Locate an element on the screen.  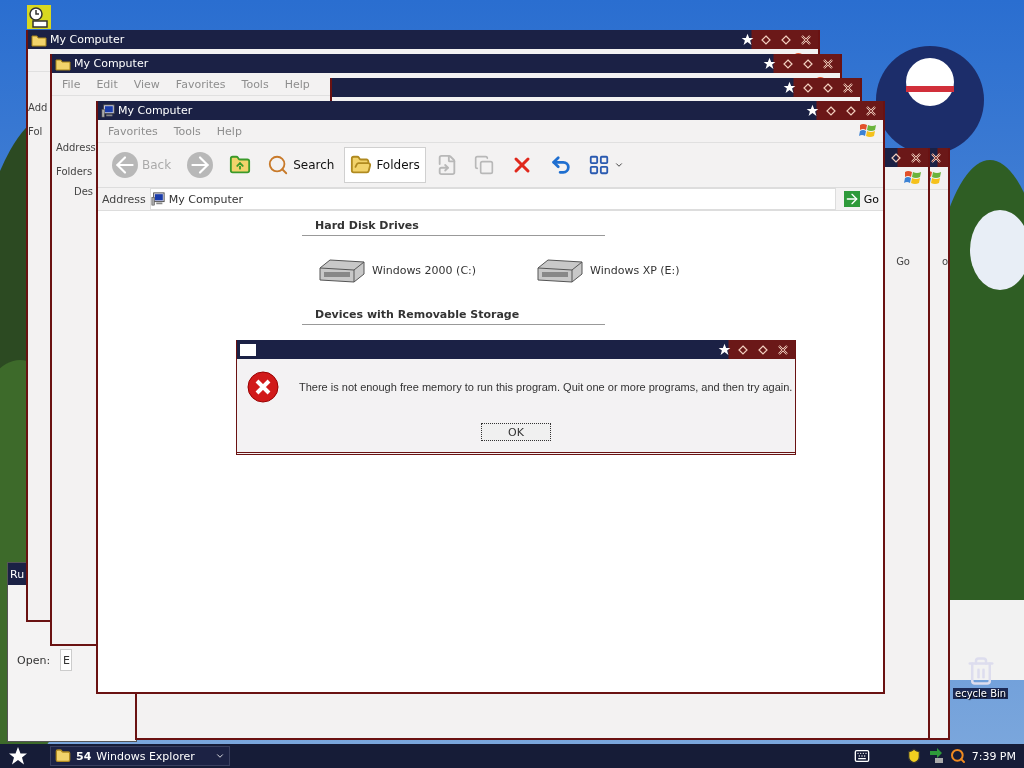
taskbar-button: 54 Windows Explorer is located at coordinates (140, 756).